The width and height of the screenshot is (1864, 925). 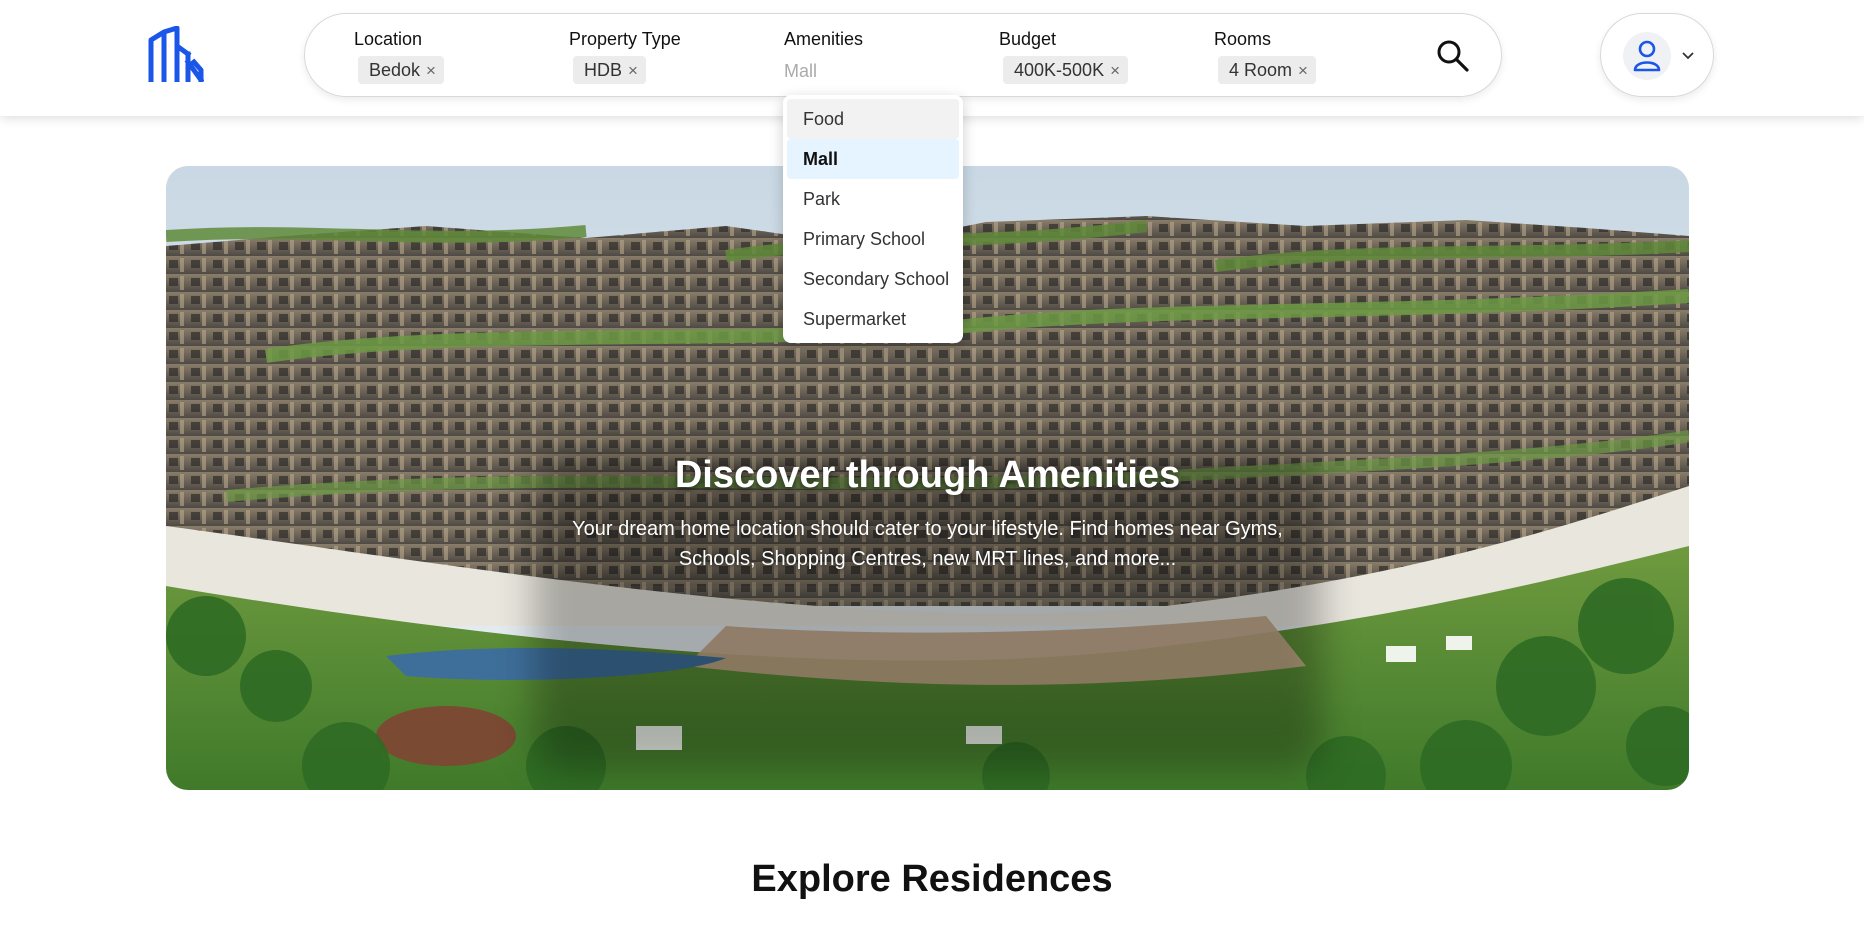 I want to click on budget-chip: 400K-500K ×, so click(x=1066, y=70).